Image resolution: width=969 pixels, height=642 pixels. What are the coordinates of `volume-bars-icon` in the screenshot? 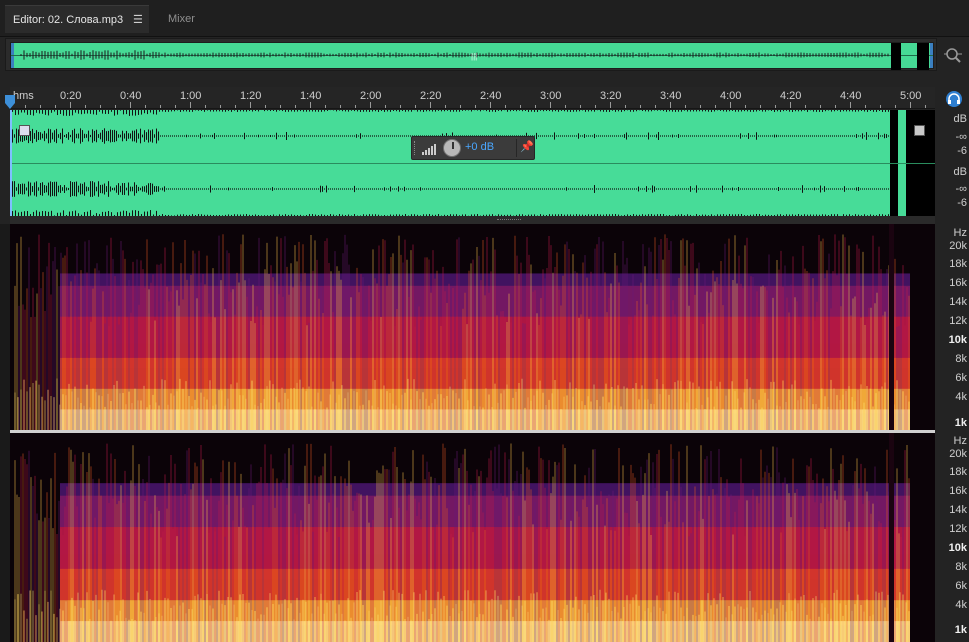 It's located at (429, 149).